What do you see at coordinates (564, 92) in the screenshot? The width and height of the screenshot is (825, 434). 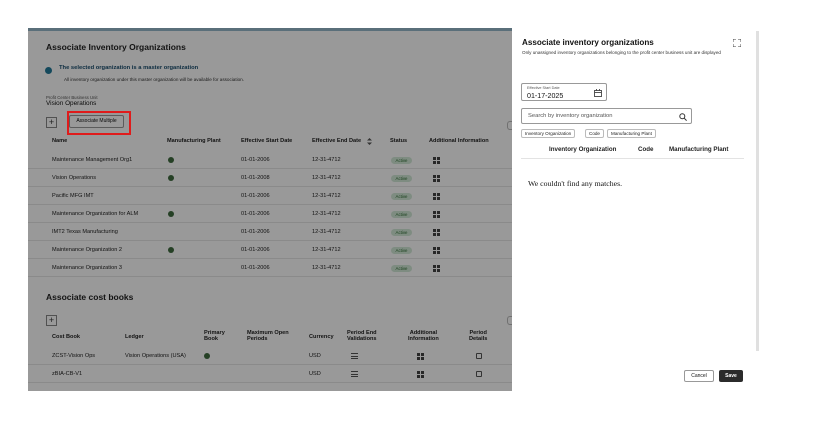 I see `effective-start-date-field: Effective Start Date 01-17-2025` at bounding box center [564, 92].